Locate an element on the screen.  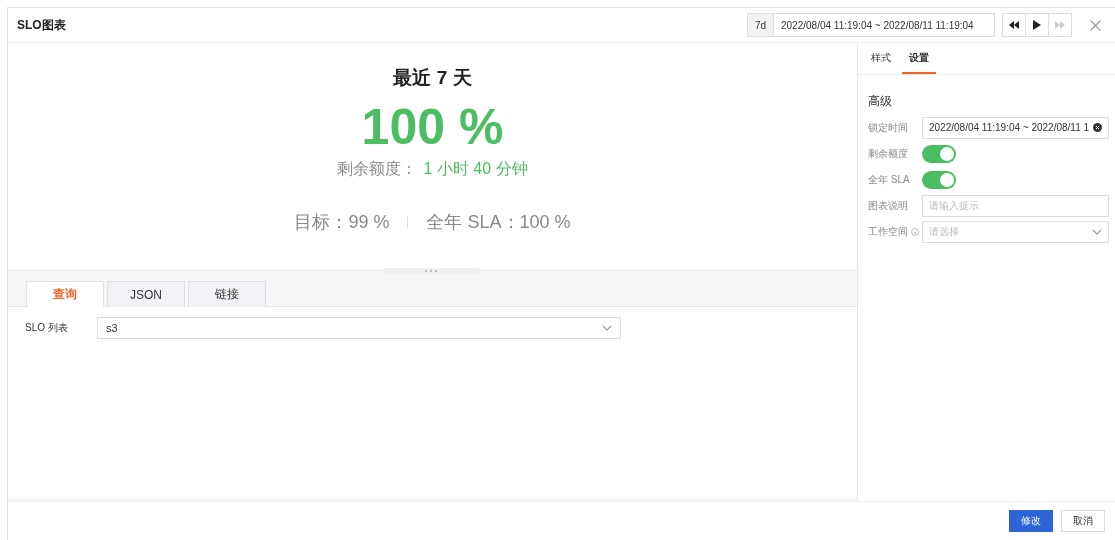
tab: 样式 is located at coordinates (881, 58).